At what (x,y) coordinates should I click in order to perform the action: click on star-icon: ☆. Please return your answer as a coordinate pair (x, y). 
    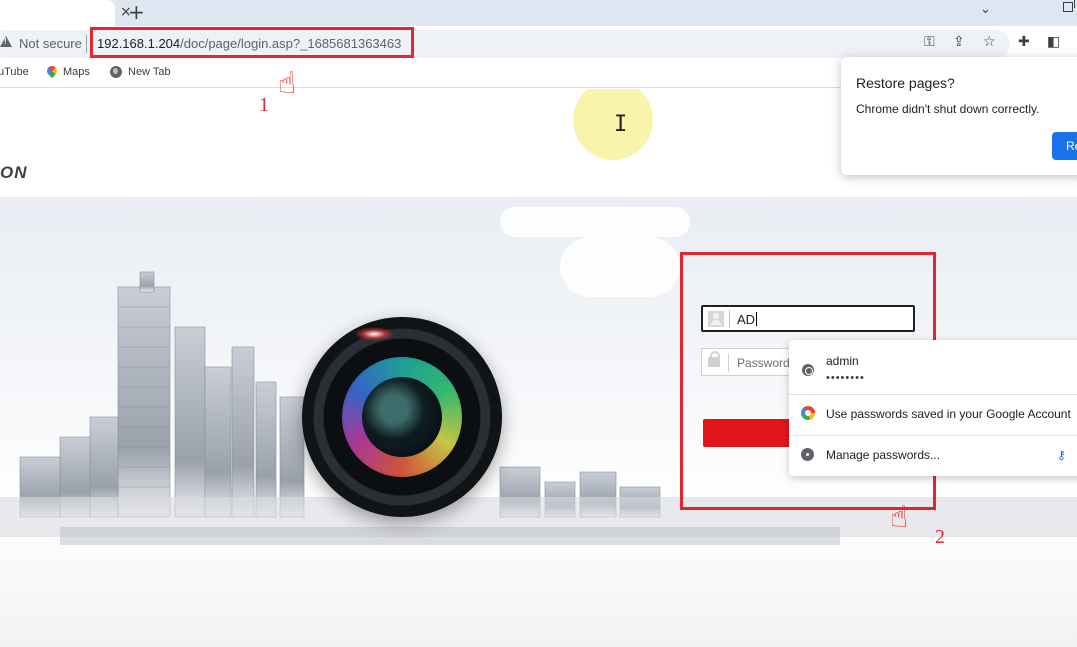
    Looking at the image, I should click on (989, 42).